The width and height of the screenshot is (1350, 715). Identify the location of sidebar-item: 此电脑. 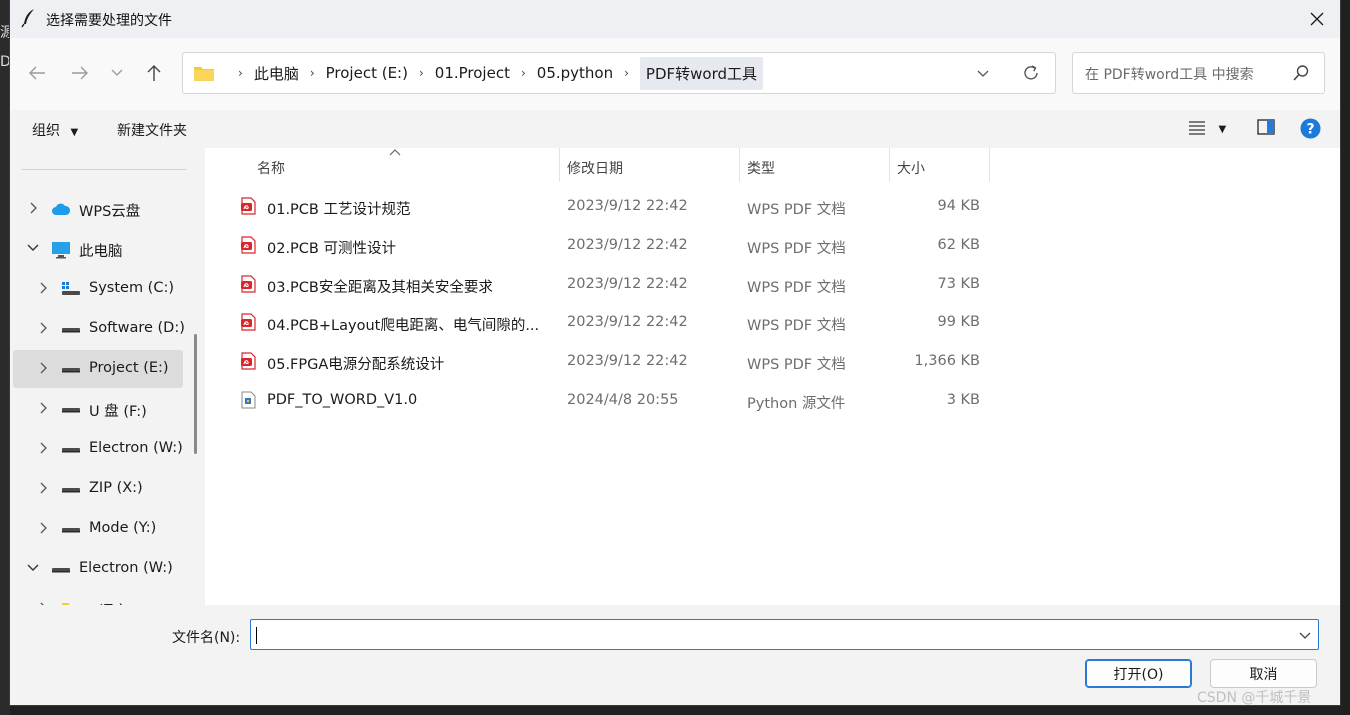
(98, 249).